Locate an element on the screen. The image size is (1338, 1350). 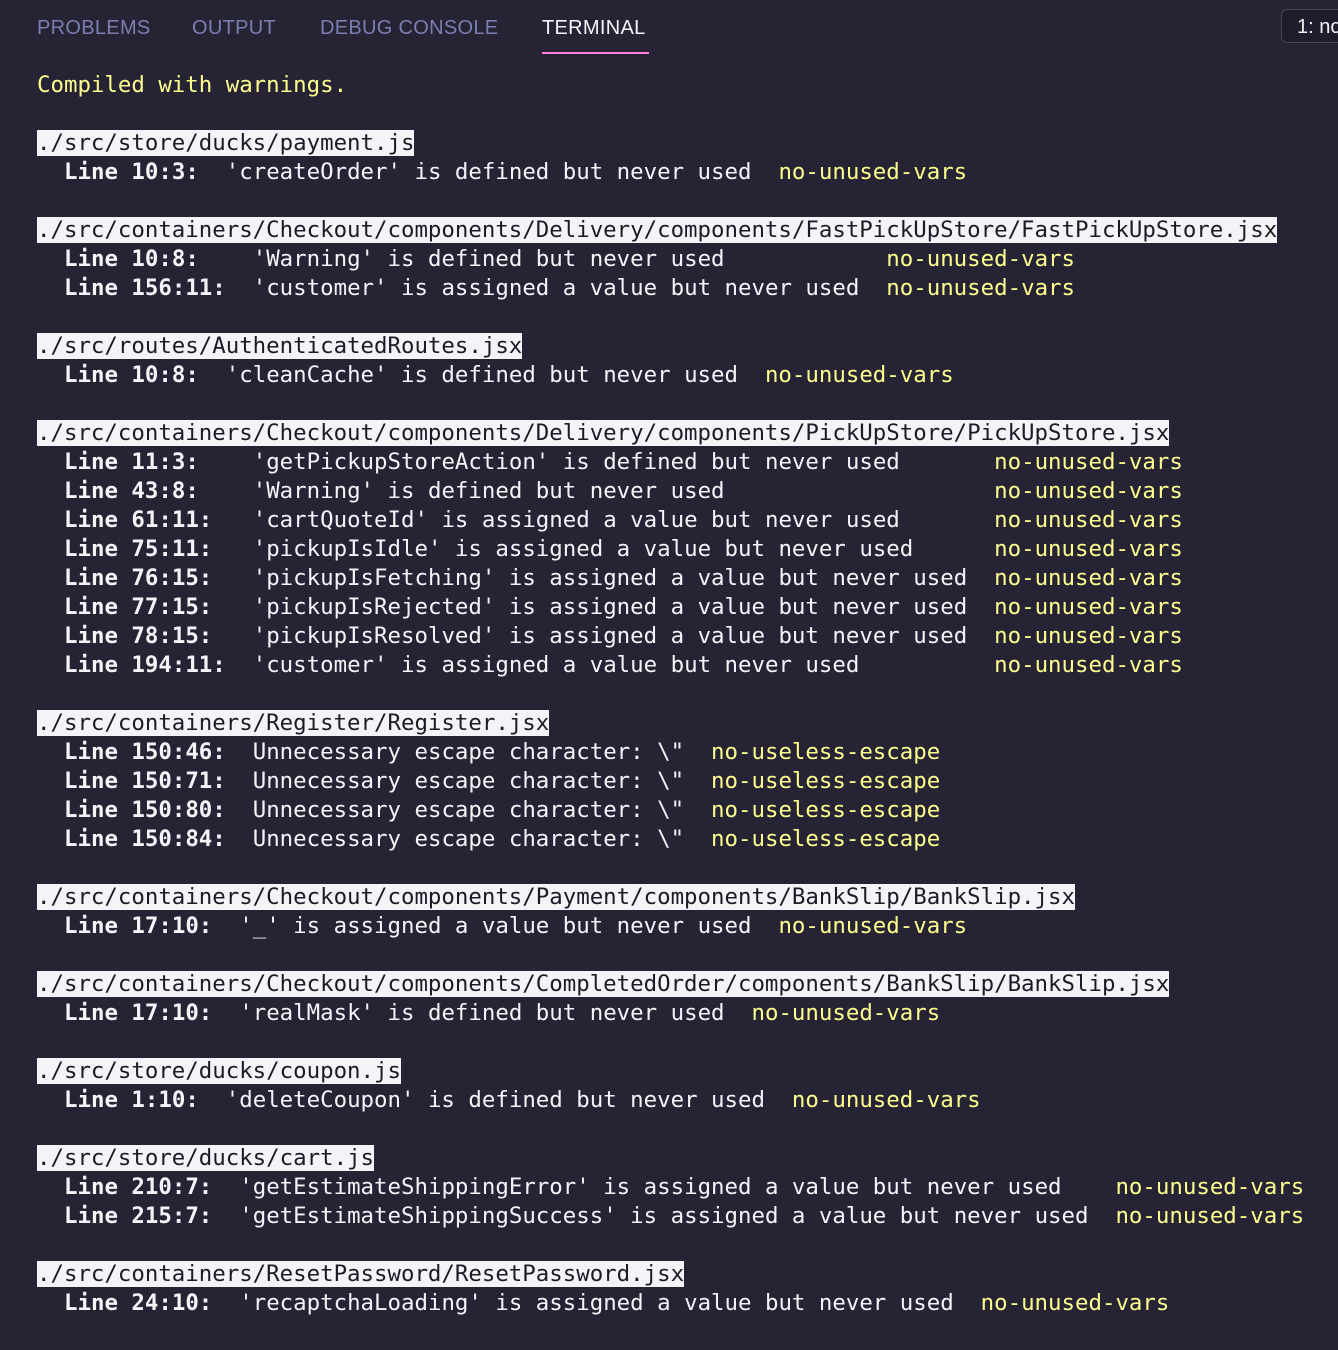
warning-location: Line 150:71: is located at coordinates (145, 781).